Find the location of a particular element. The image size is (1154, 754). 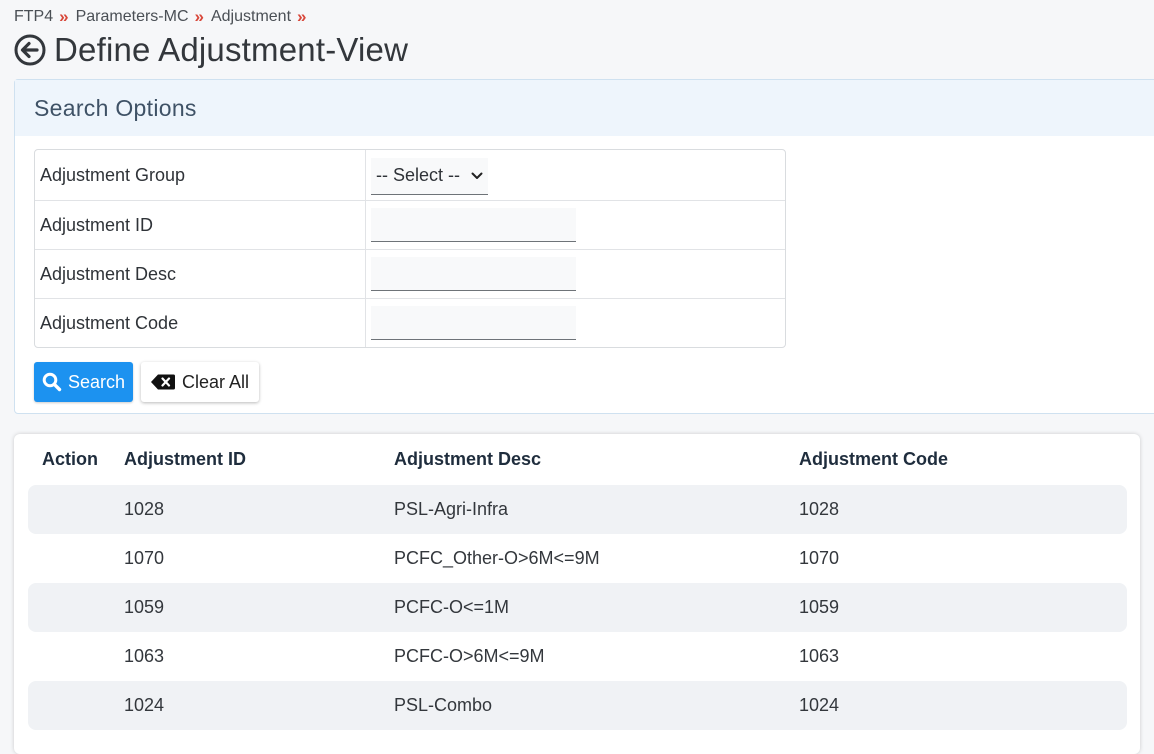

clear-all-button: Clear All is located at coordinates (200, 382).